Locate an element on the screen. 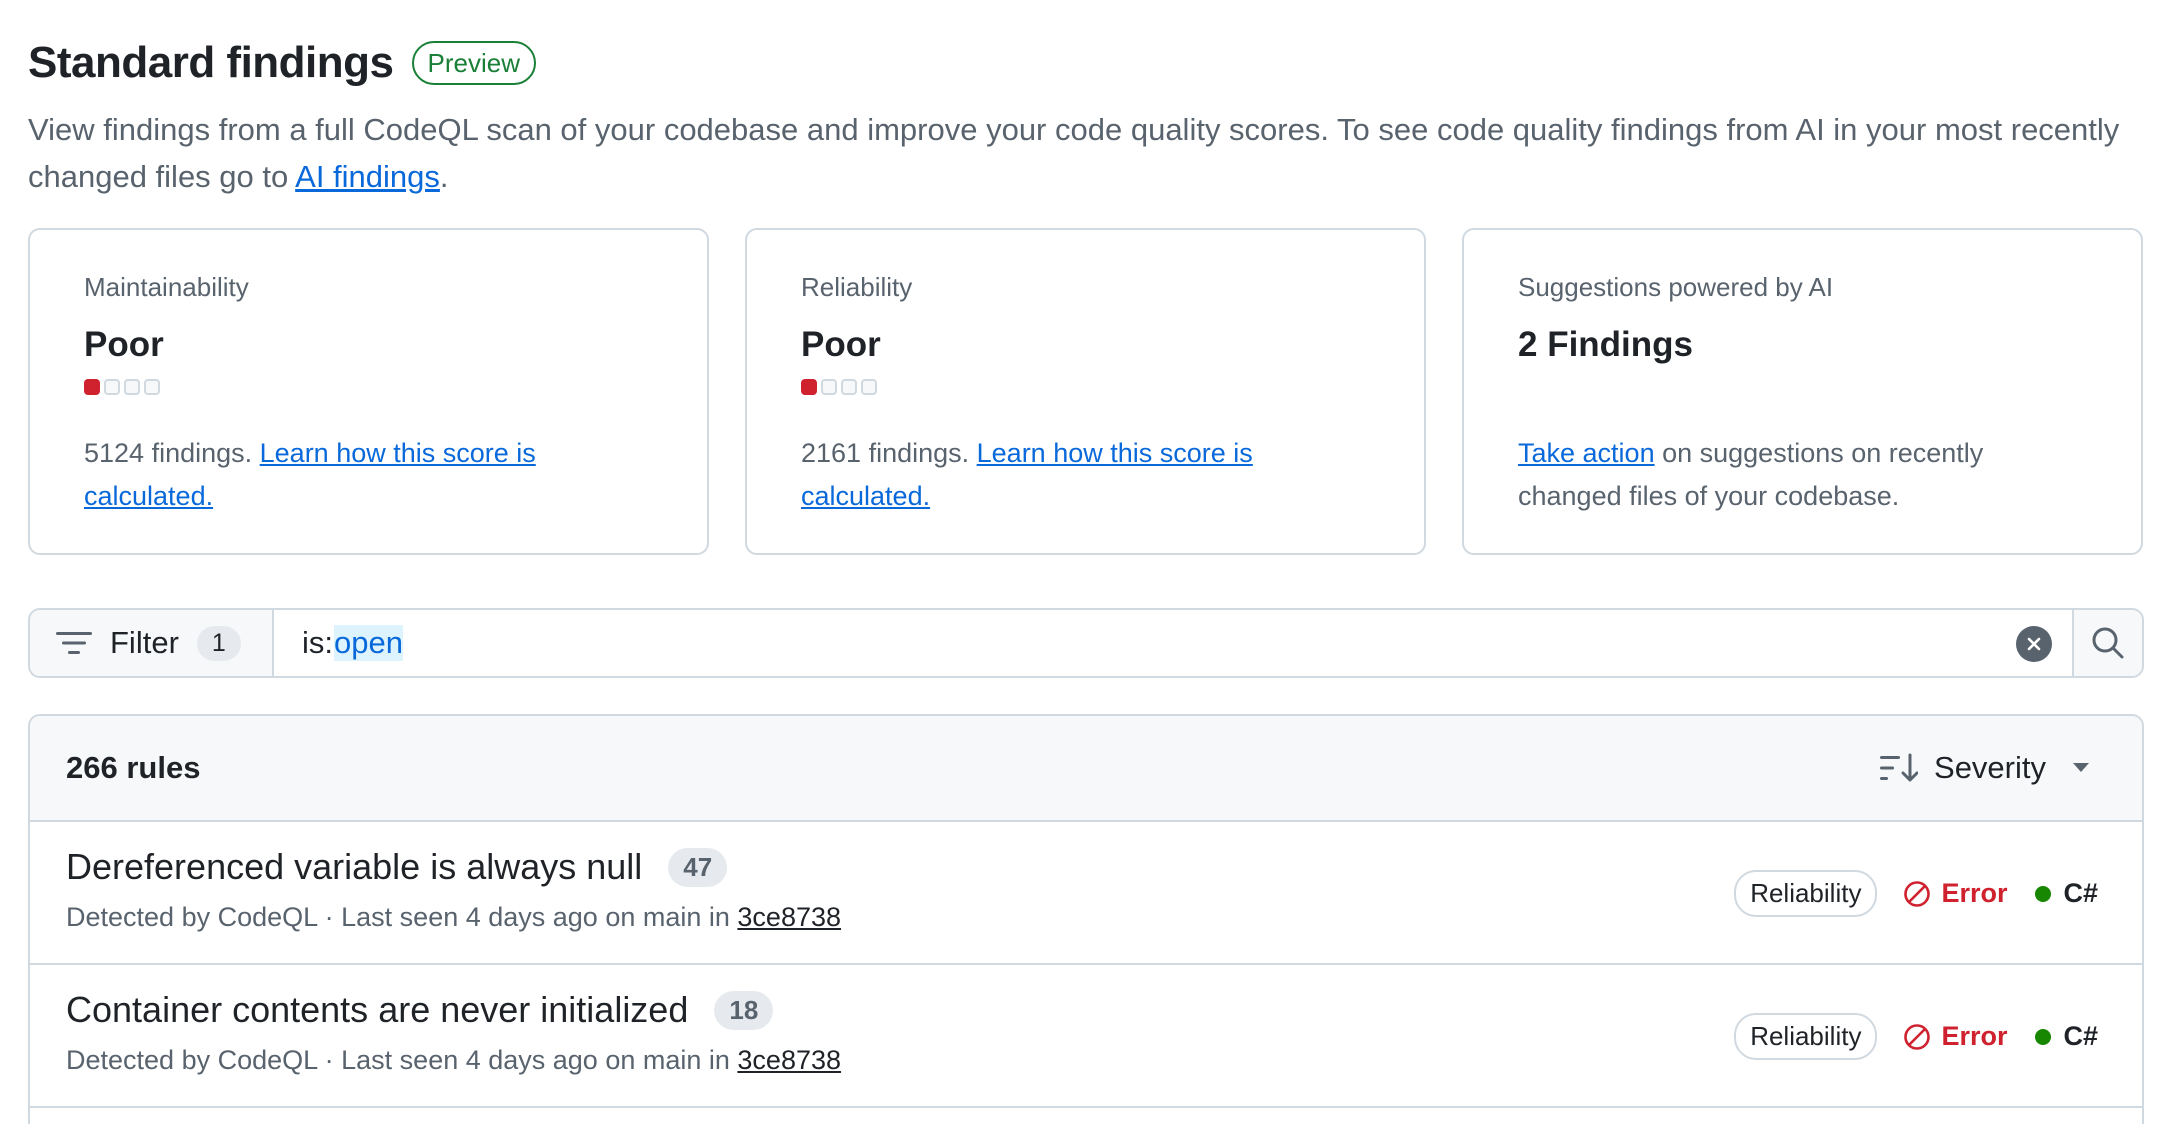 Image resolution: width=2172 pixels, height=1124 pixels. finding-count-badge: 47 is located at coordinates (698, 867).